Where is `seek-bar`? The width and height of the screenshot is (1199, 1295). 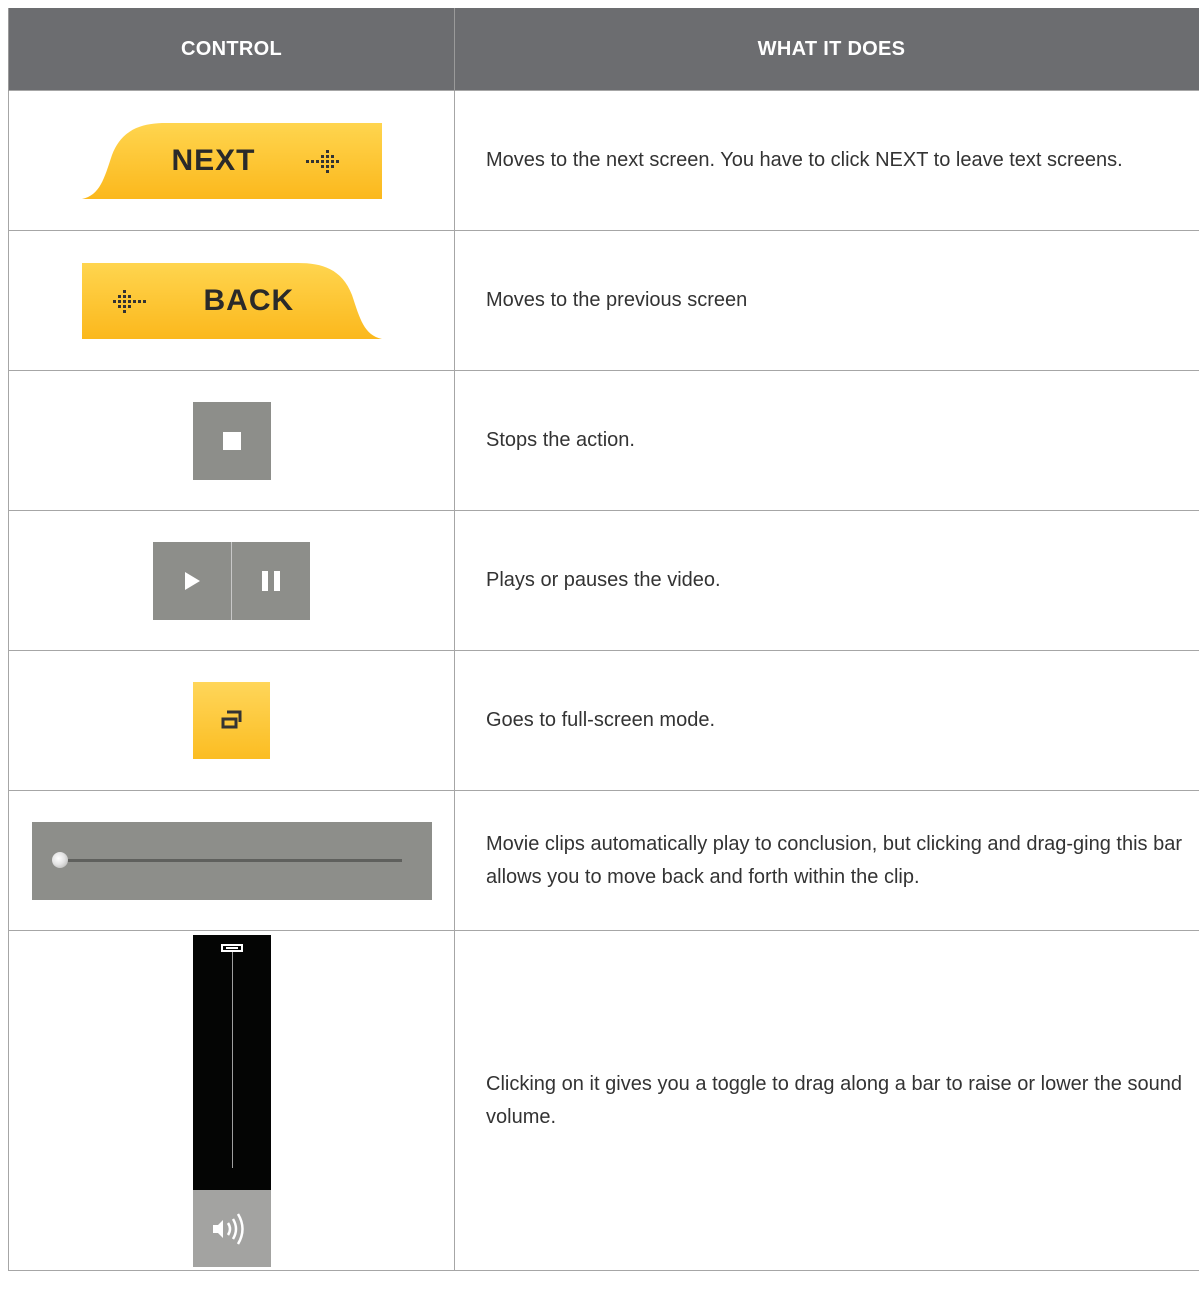
seek-bar is located at coordinates (231, 860).